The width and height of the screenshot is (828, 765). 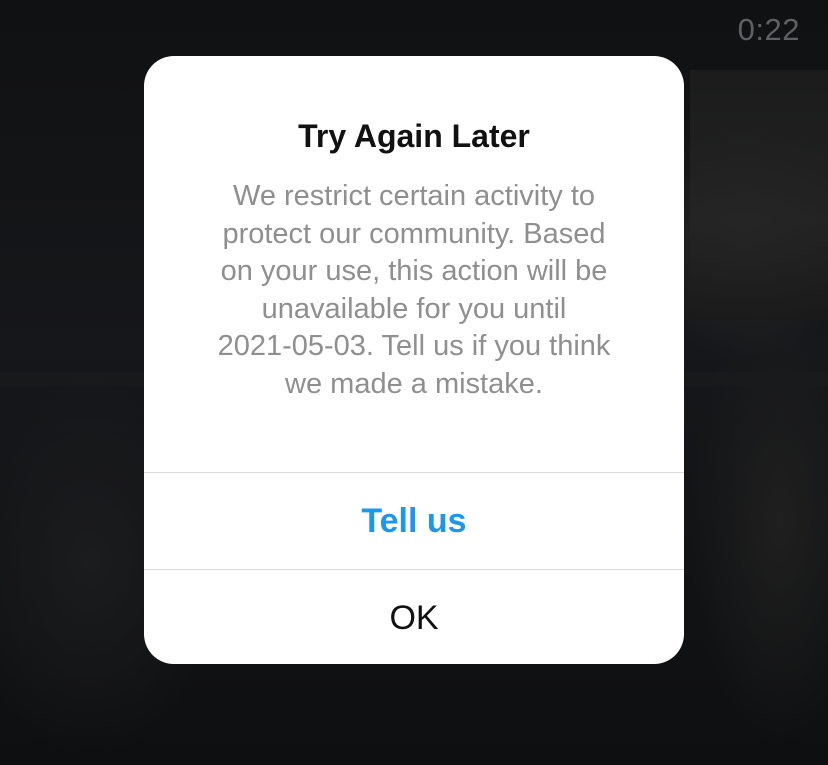 What do you see at coordinates (759, 195) in the screenshot?
I see `background-window` at bounding box center [759, 195].